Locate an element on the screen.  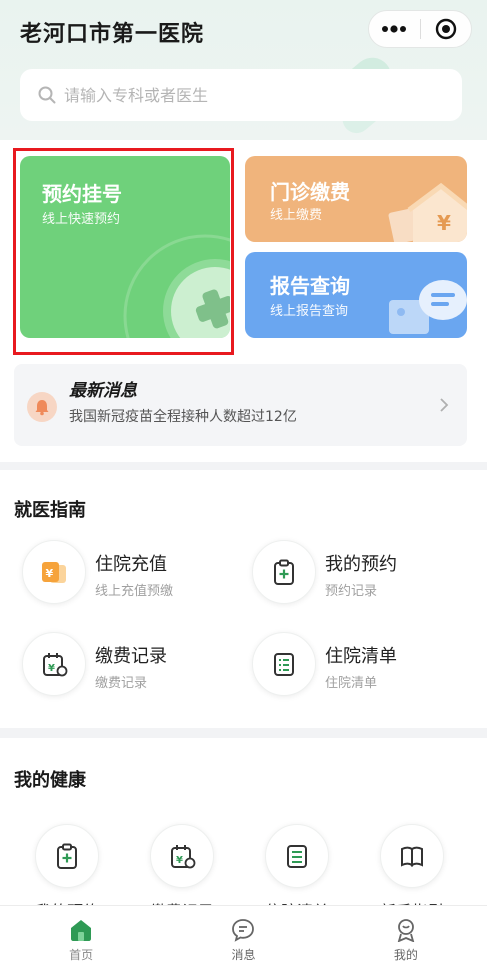
more-dots-icon is located at coordinates (394, 29).